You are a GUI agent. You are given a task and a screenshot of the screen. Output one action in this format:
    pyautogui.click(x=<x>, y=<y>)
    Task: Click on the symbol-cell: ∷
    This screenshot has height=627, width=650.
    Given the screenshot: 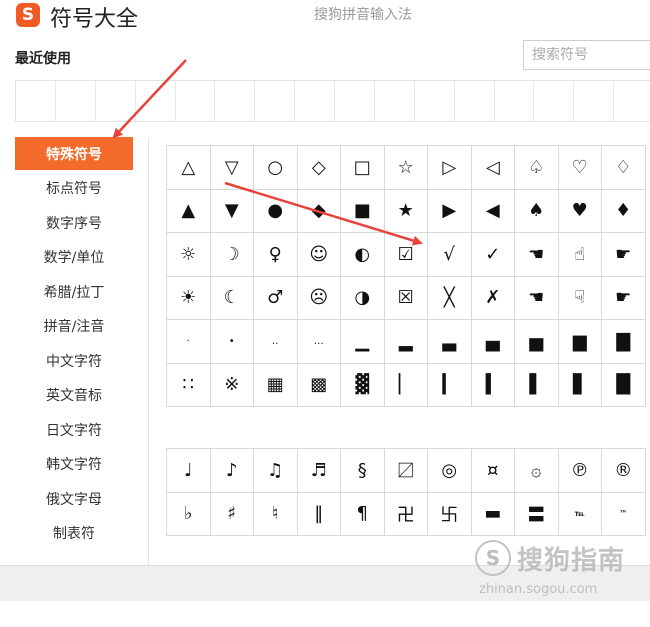 What is the action you would take?
    pyautogui.click(x=189, y=385)
    